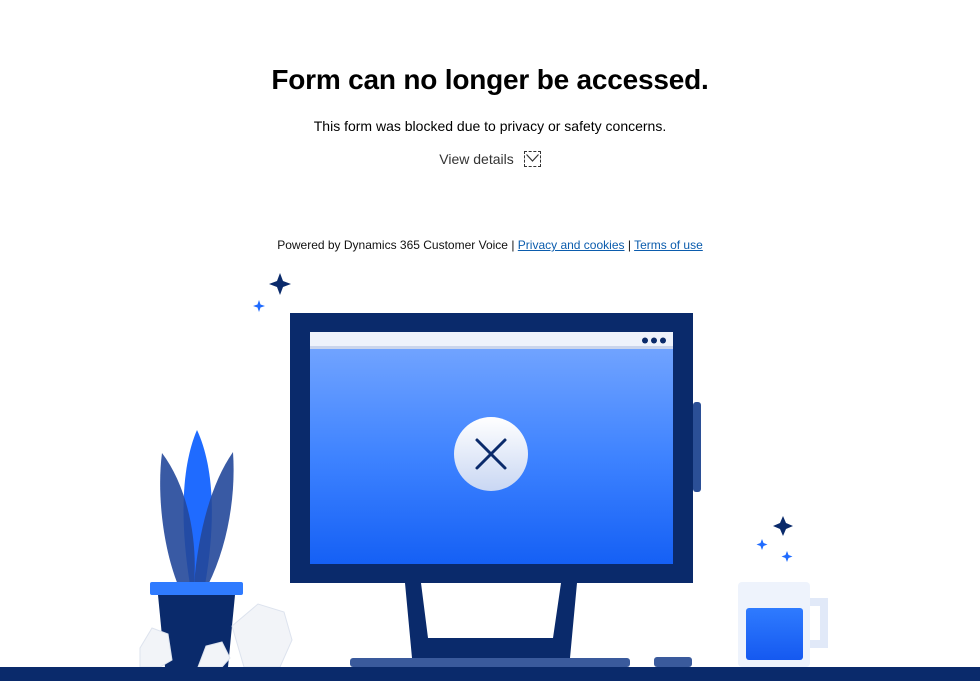 This screenshot has width=980, height=681. Describe the element at coordinates (476, 159) in the screenshot. I see `view-details-label: View details` at that location.